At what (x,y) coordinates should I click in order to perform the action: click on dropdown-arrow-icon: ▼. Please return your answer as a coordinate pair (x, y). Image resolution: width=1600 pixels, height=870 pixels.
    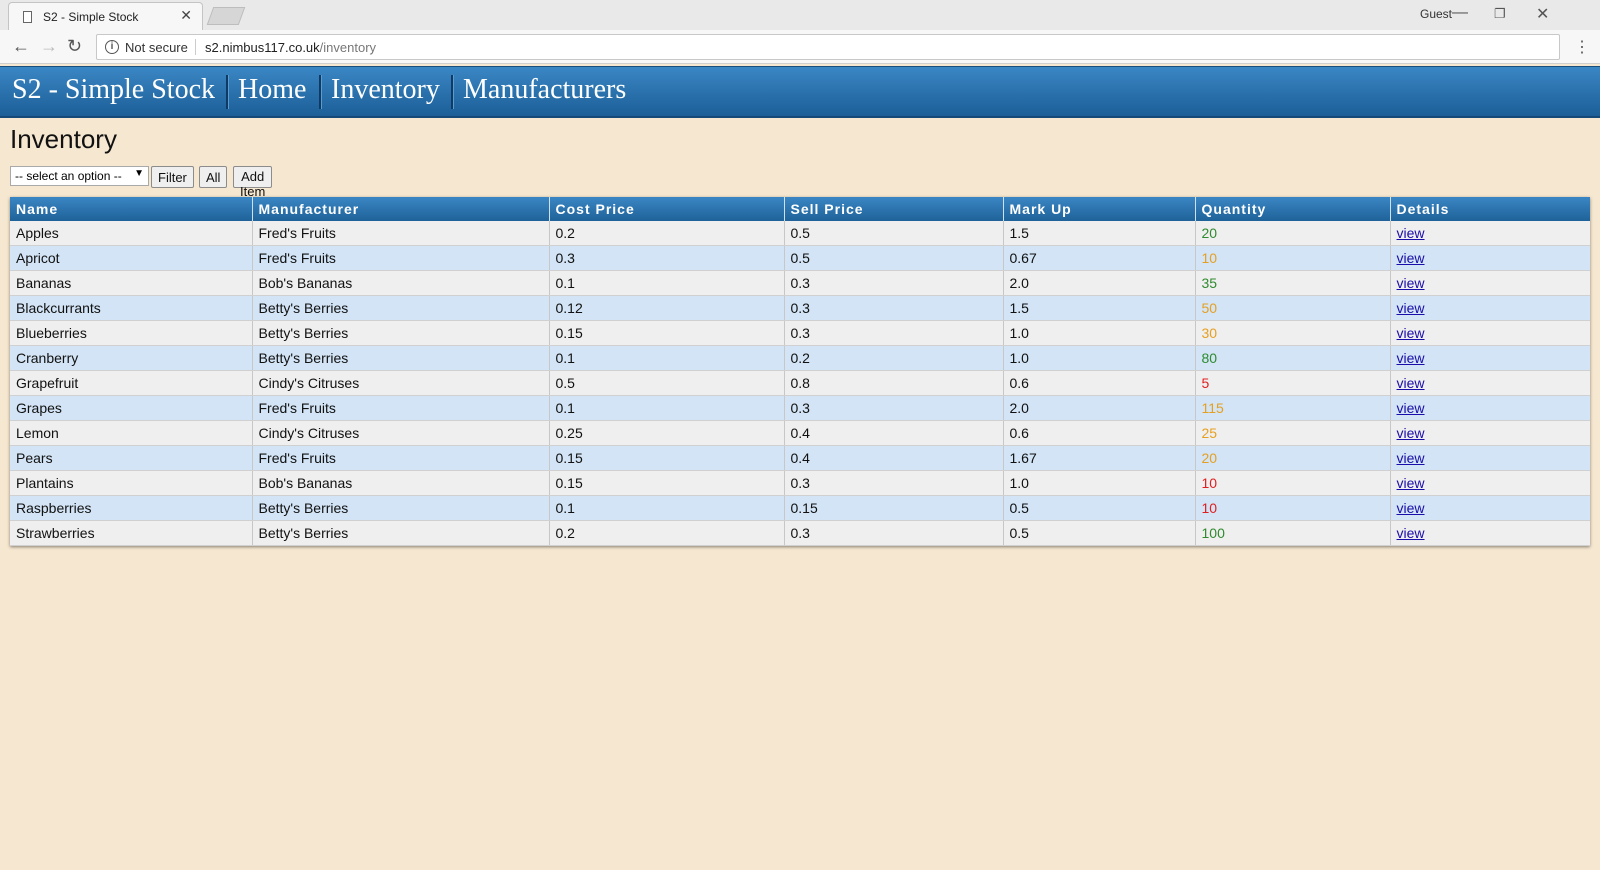
    Looking at the image, I should click on (139, 173).